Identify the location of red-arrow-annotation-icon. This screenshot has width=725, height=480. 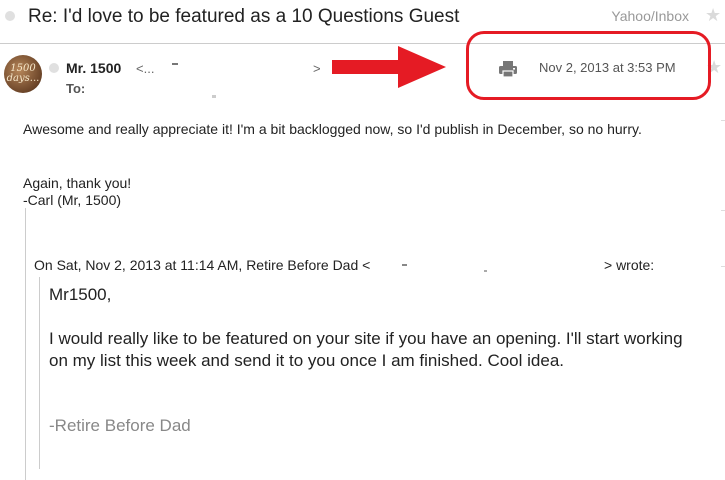
(389, 67).